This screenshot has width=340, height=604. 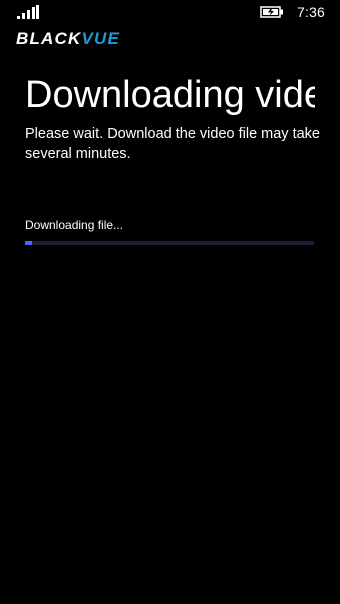 I want to click on logo-text-vue: VUE, so click(x=101, y=38).